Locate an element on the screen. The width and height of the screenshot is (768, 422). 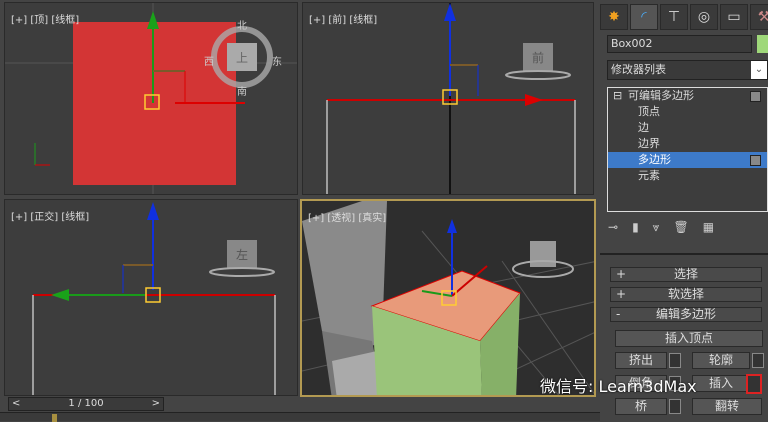
bridge-settings-button is located at coordinates (675, 406).